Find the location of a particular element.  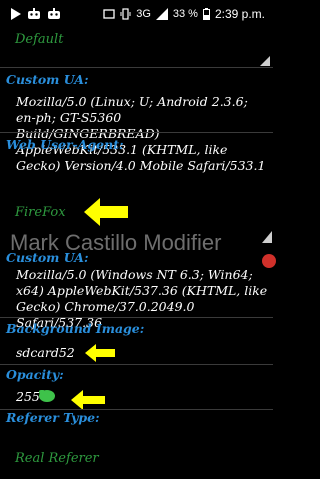

status-bar: 3G 33 % 2:39 p.m. is located at coordinates (136, 15).